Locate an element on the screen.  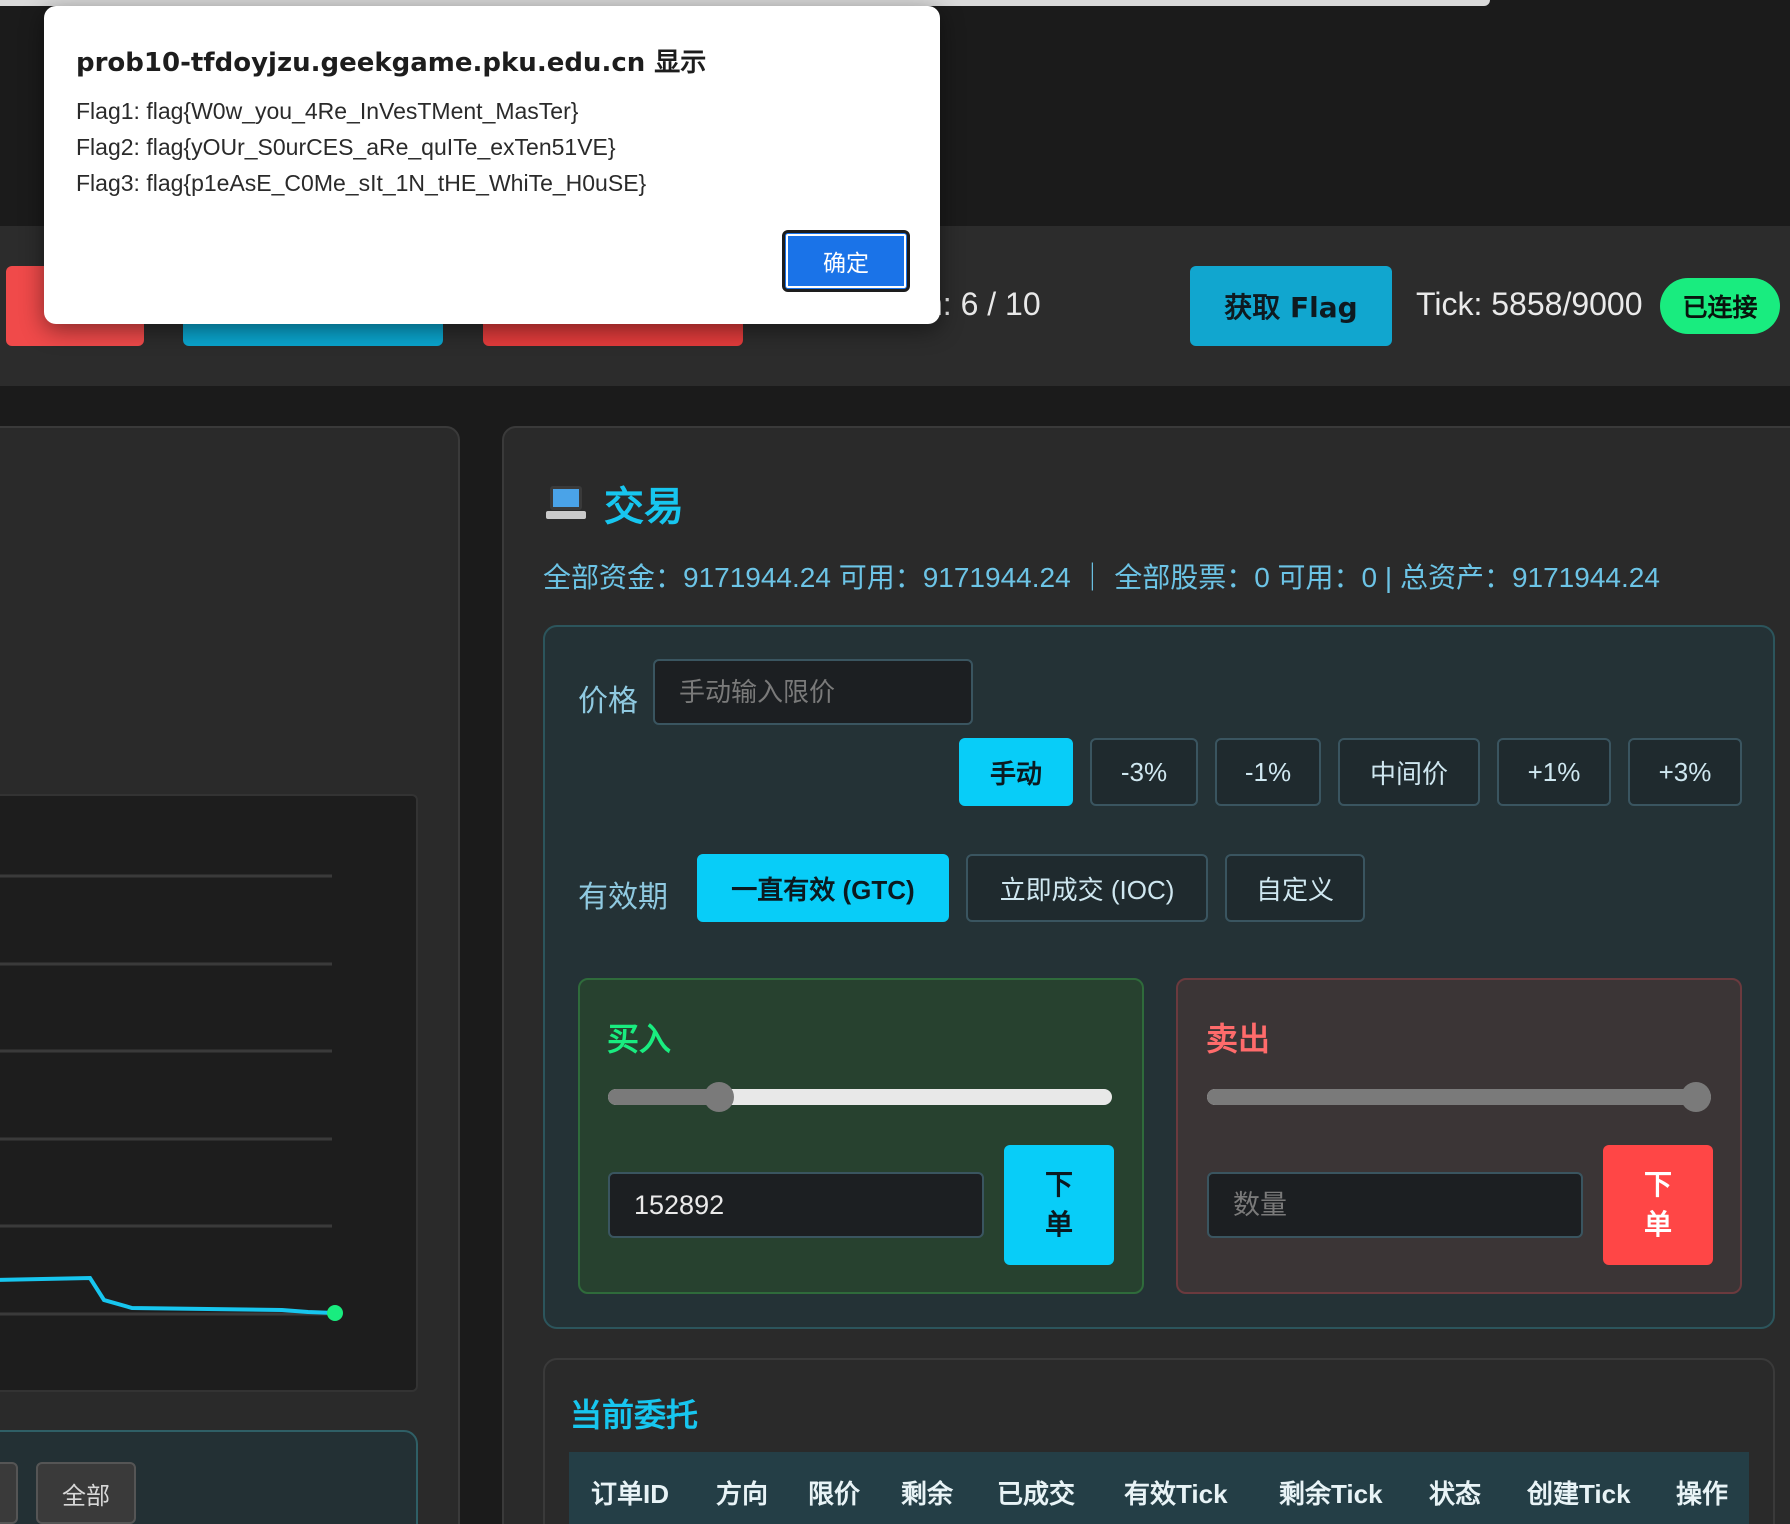
buy-quantity-slider is located at coordinates (860, 1097).